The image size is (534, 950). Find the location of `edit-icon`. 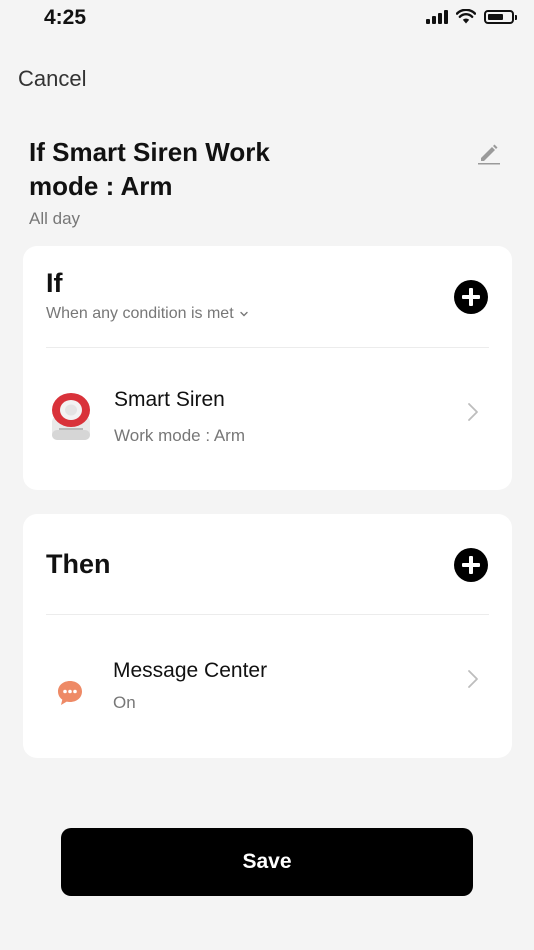

edit-icon is located at coordinates (489, 153).